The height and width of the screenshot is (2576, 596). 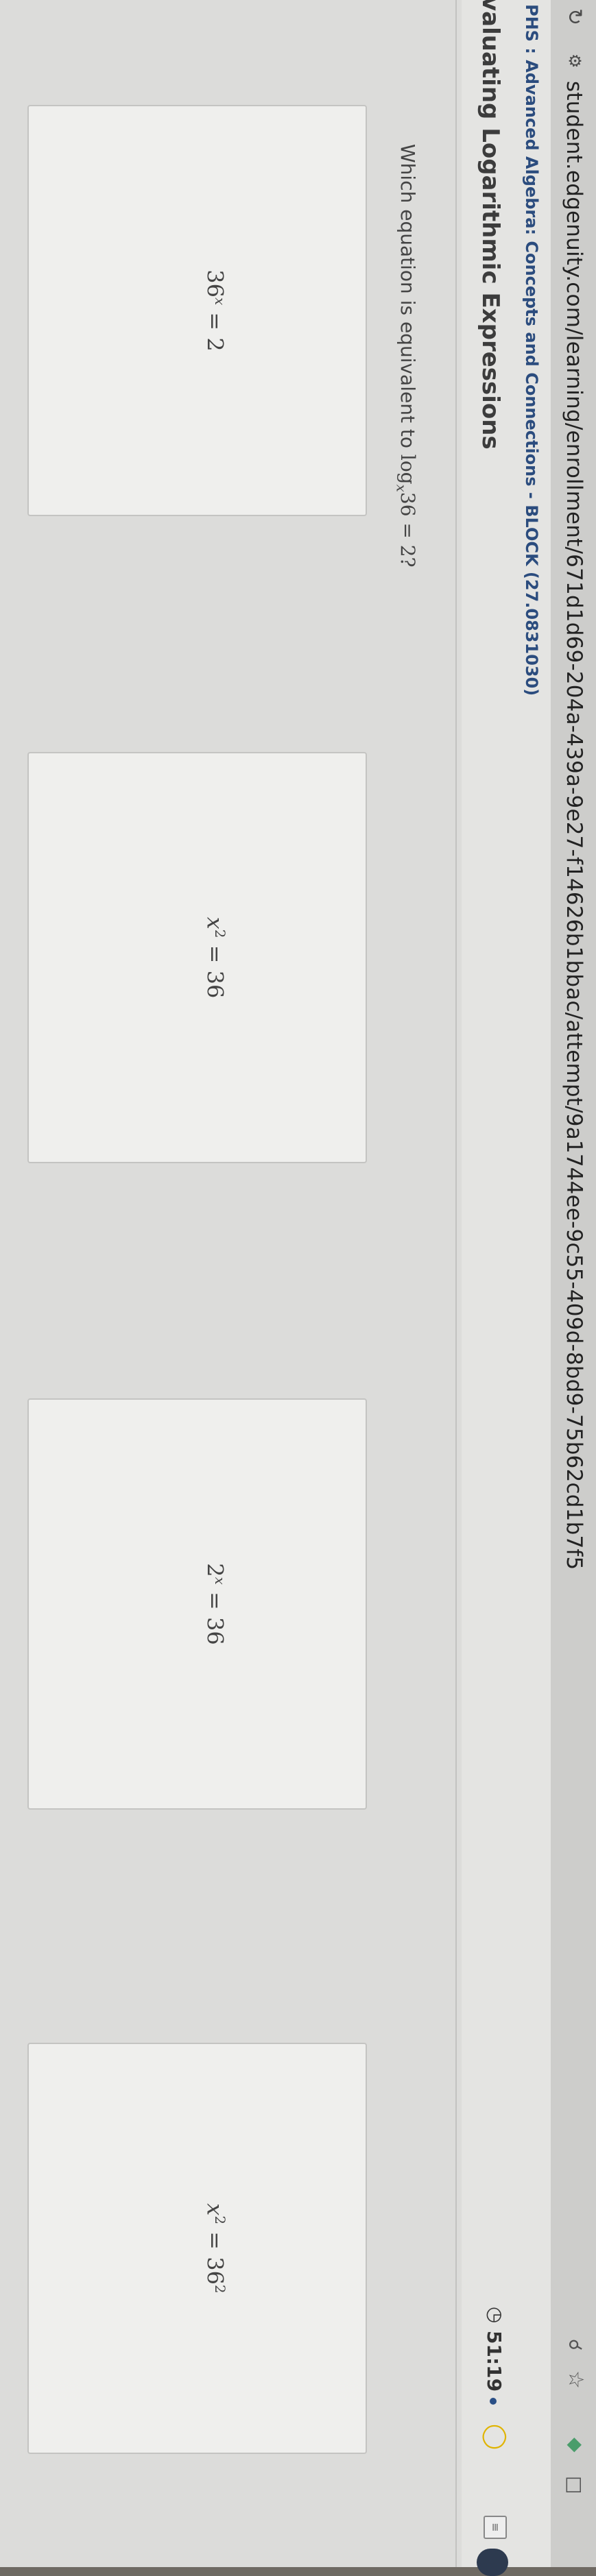 What do you see at coordinates (215, 957) in the screenshot?
I see `answer-b-equation: x2 = 36` at bounding box center [215, 957].